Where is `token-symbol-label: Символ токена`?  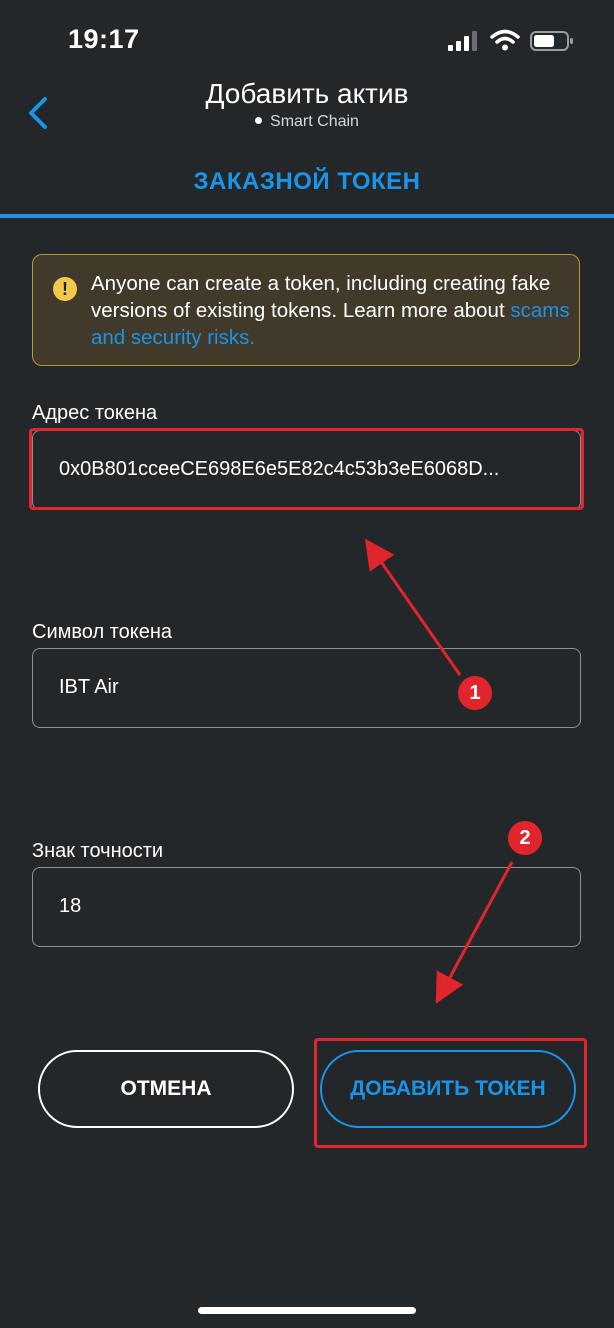 token-symbol-label: Символ токена is located at coordinates (102, 632).